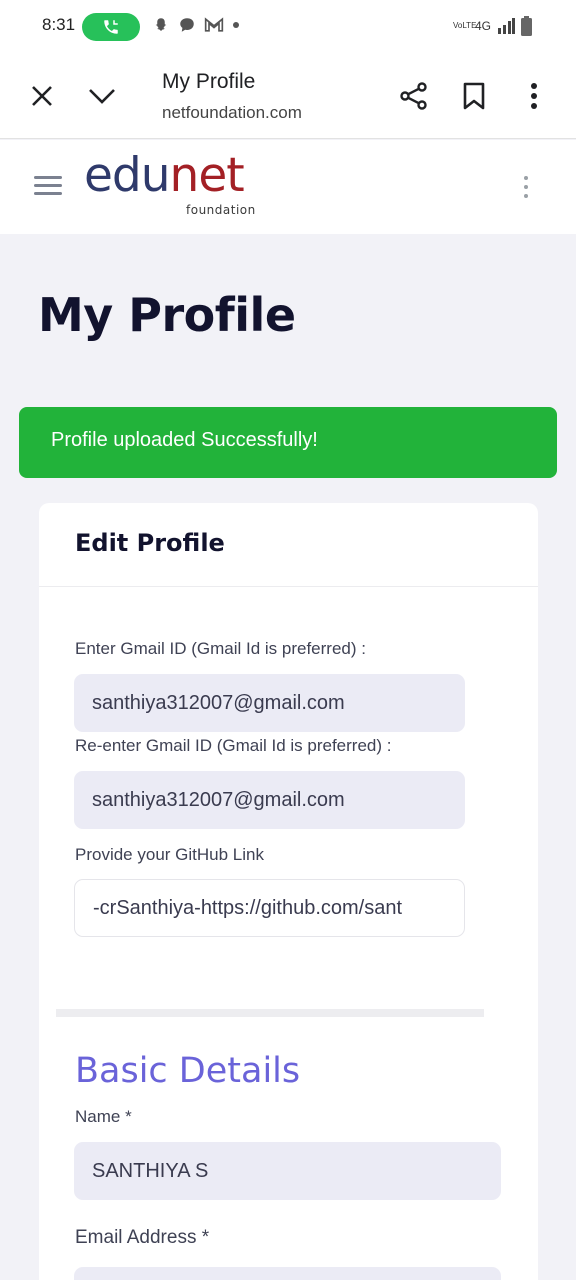 The image size is (576, 1280). Describe the element at coordinates (209, 81) in the screenshot. I see `tab-page-title: My Profile` at that location.